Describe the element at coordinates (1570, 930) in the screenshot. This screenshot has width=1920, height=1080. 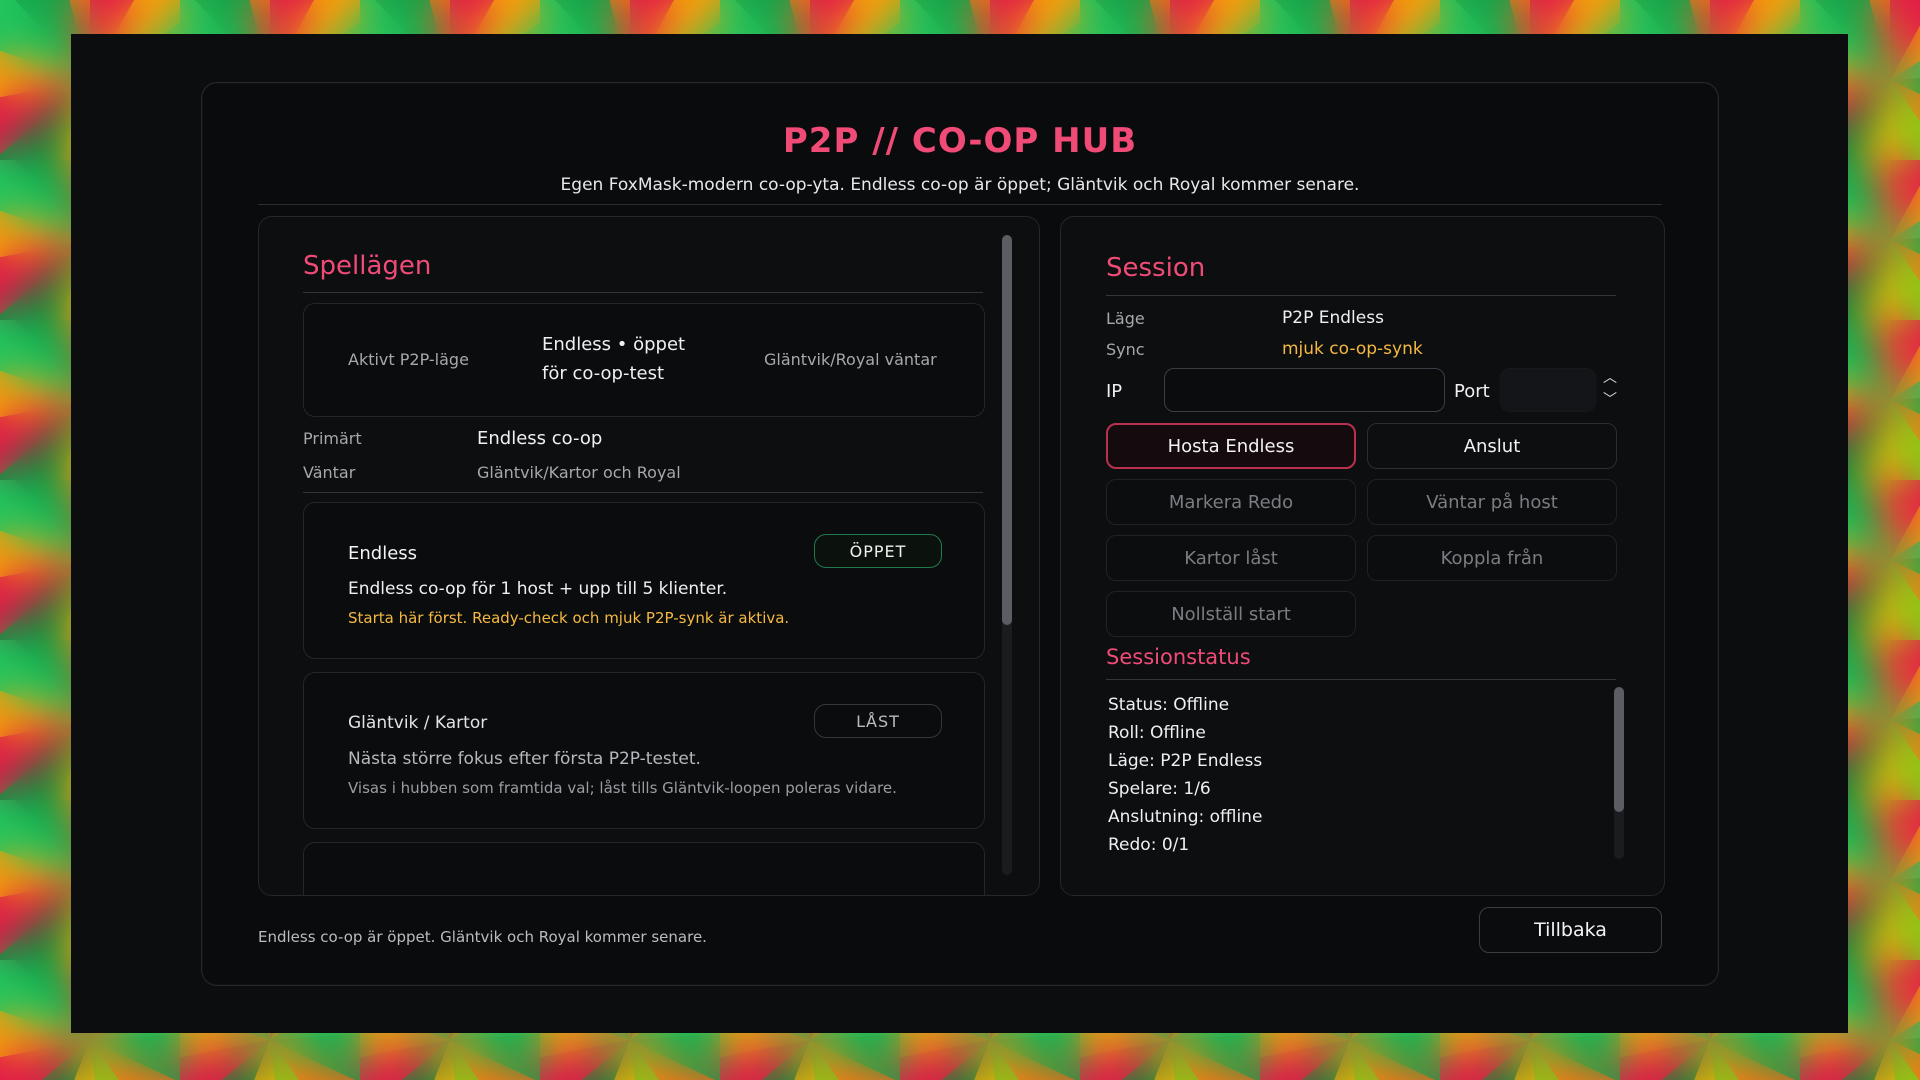
I see `back-button: Tillbaka` at that location.